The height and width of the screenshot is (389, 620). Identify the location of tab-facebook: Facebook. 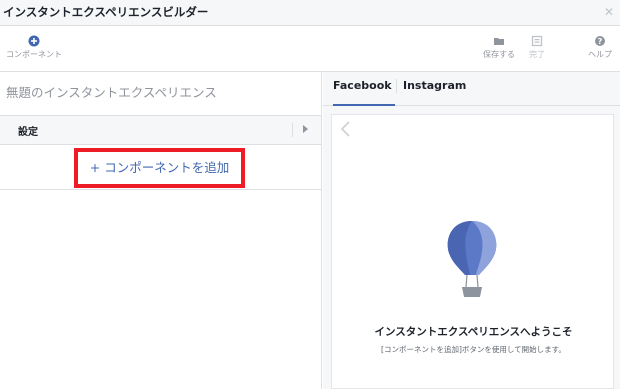
(364, 92).